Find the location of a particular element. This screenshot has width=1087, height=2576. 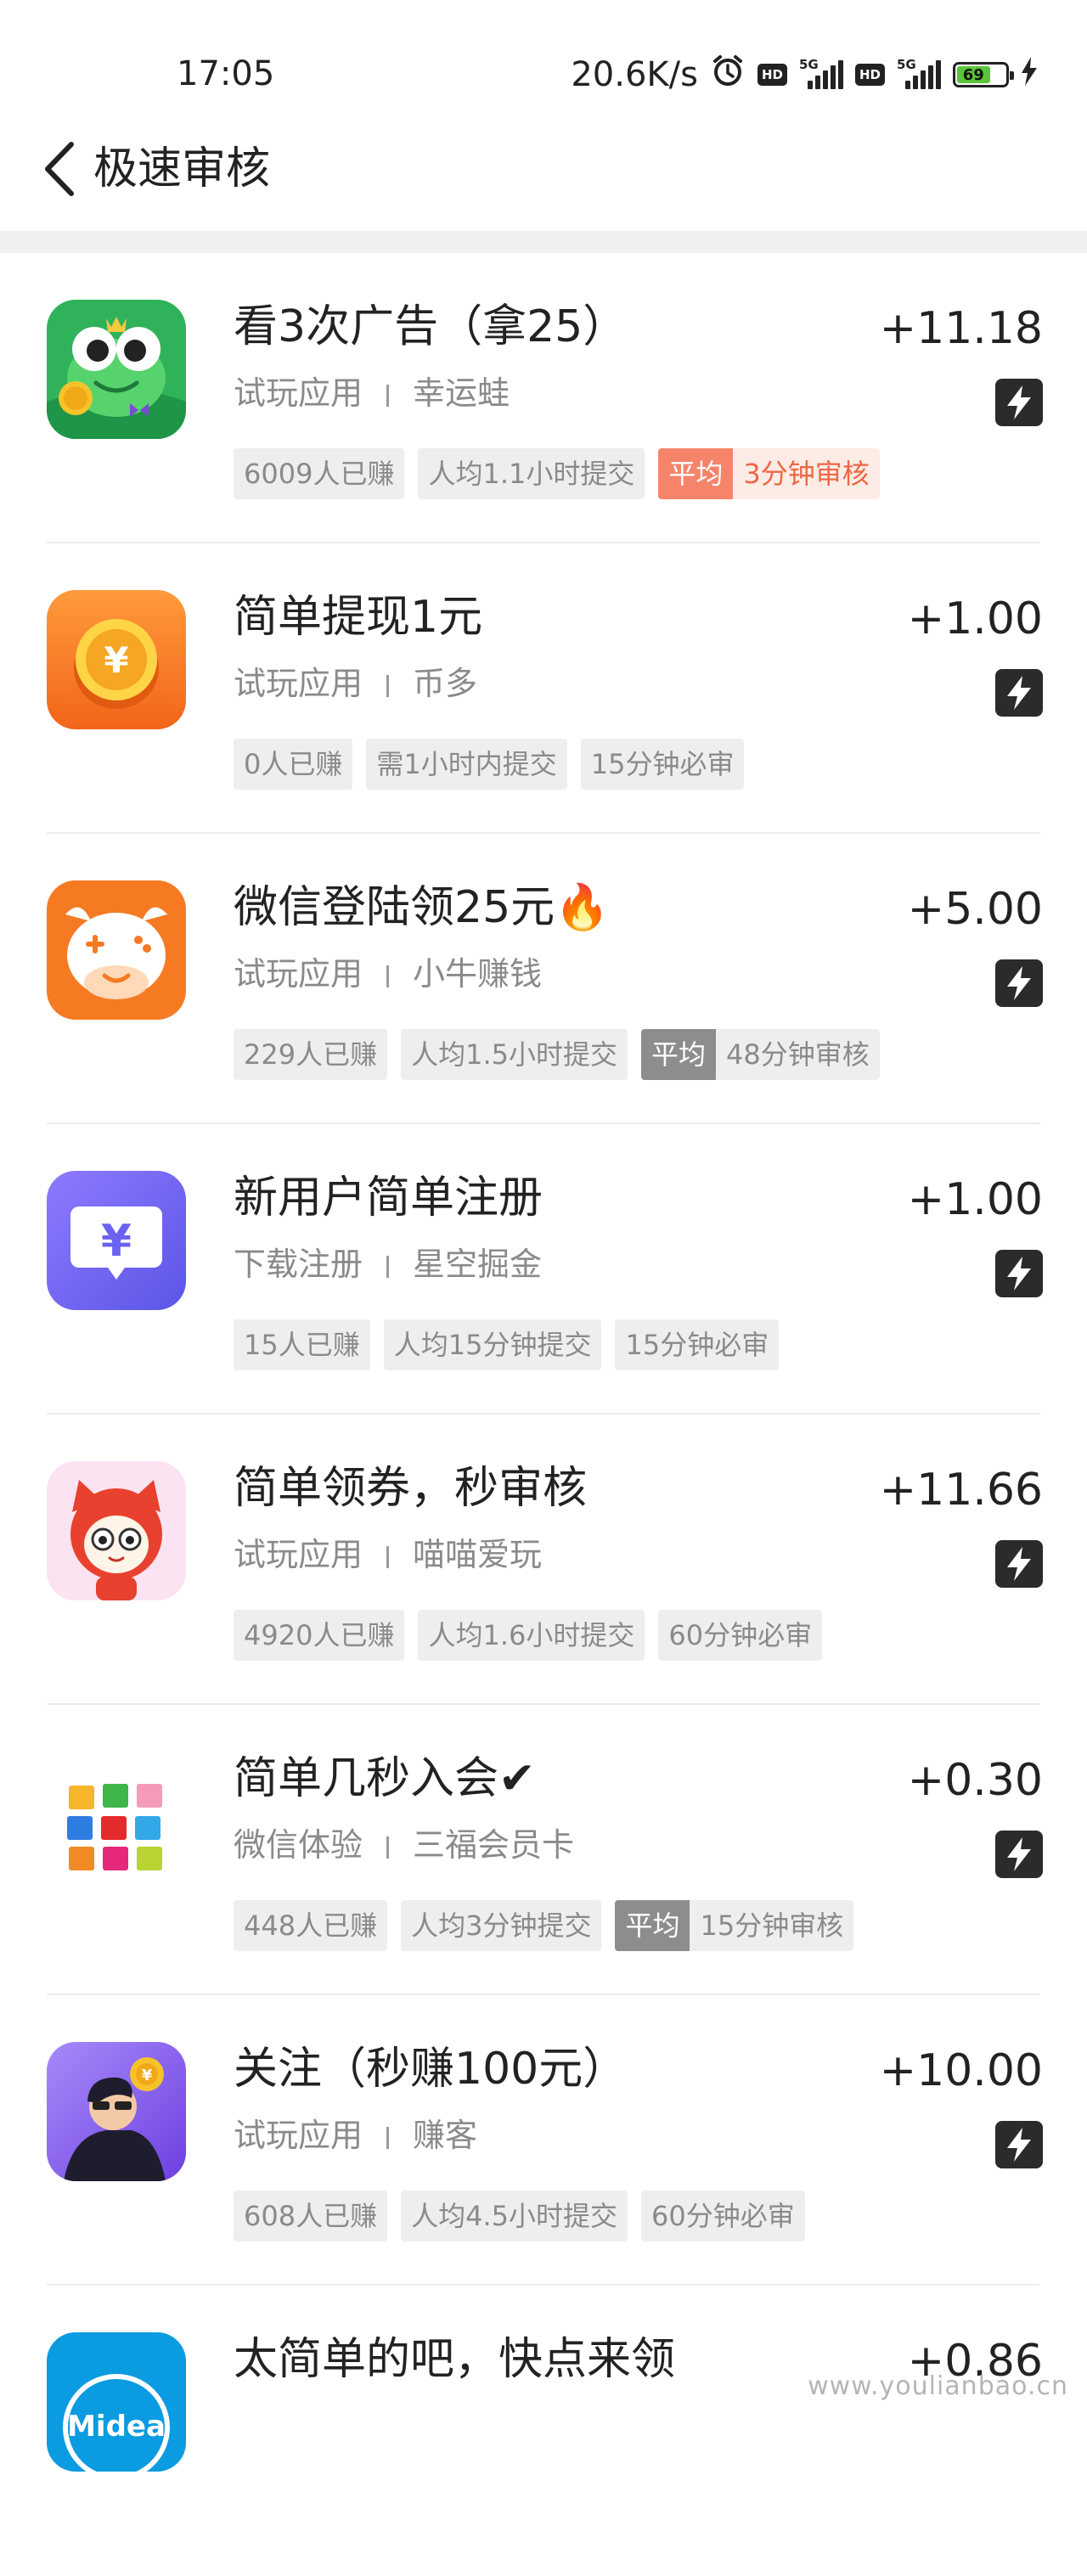

task-title: 看3次广告（拿25） is located at coordinates (431, 326).